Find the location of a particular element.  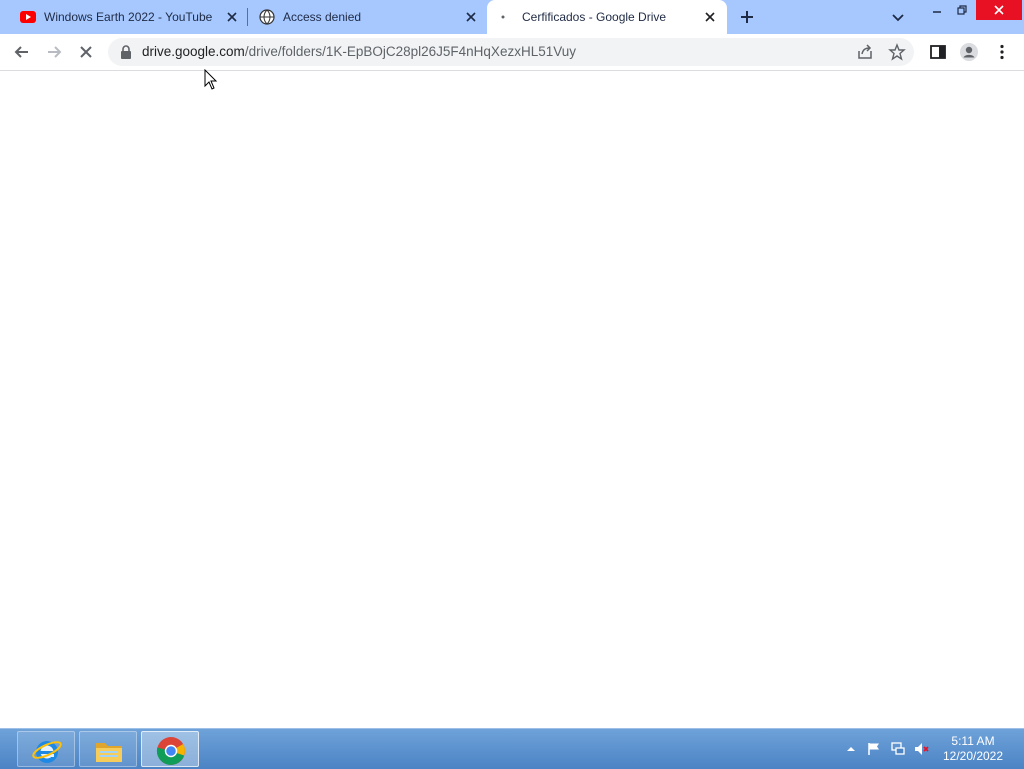

tab-access-denied: Access denied is located at coordinates (370, 17).